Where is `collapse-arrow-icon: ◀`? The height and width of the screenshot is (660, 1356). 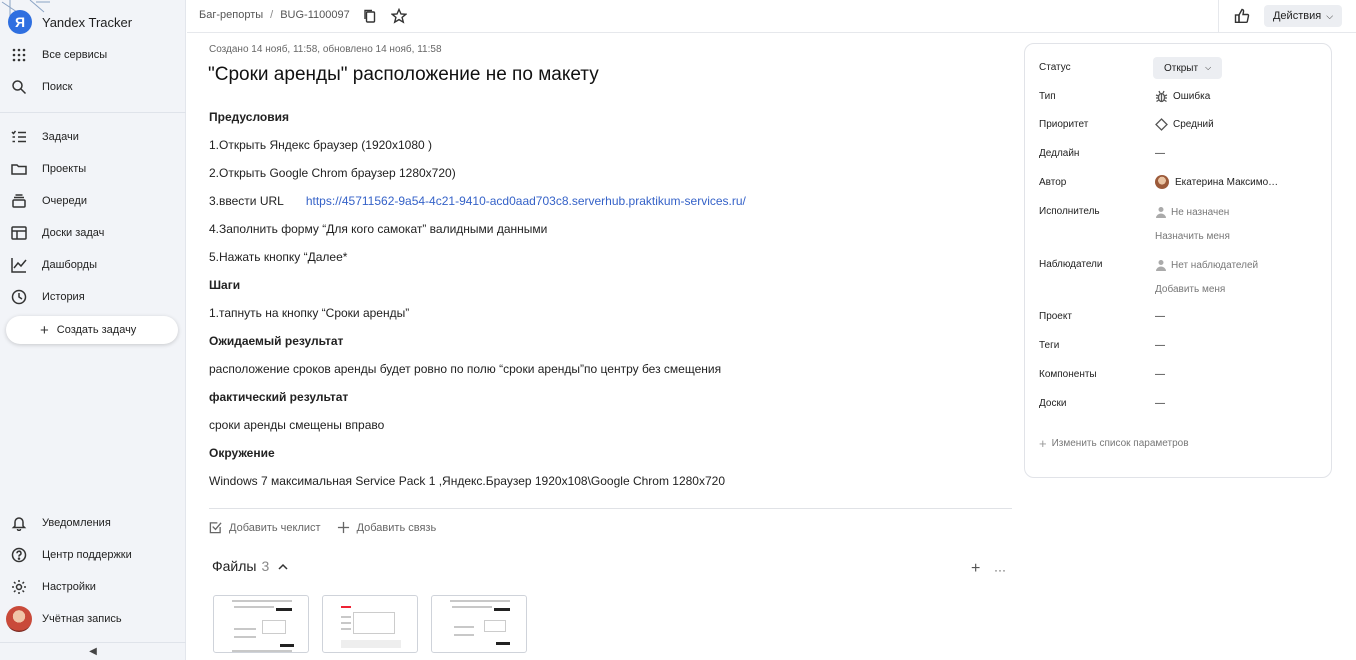
collapse-arrow-icon: ◀ is located at coordinates (93, 651).